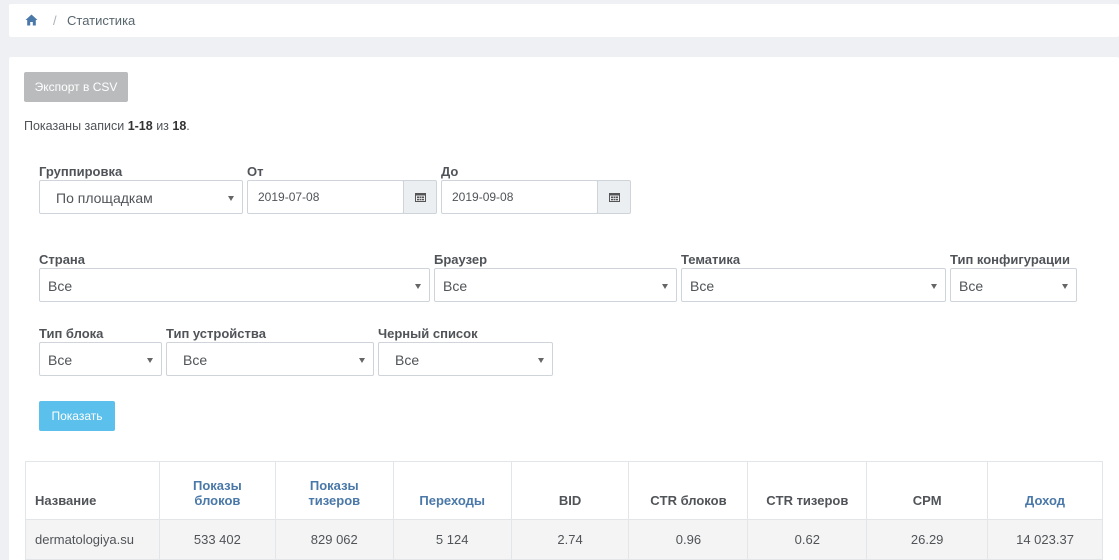 The width and height of the screenshot is (1119, 560). Describe the element at coordinates (807, 539) in the screenshot. I see `cell-ctr-teasers: 0.62` at that location.